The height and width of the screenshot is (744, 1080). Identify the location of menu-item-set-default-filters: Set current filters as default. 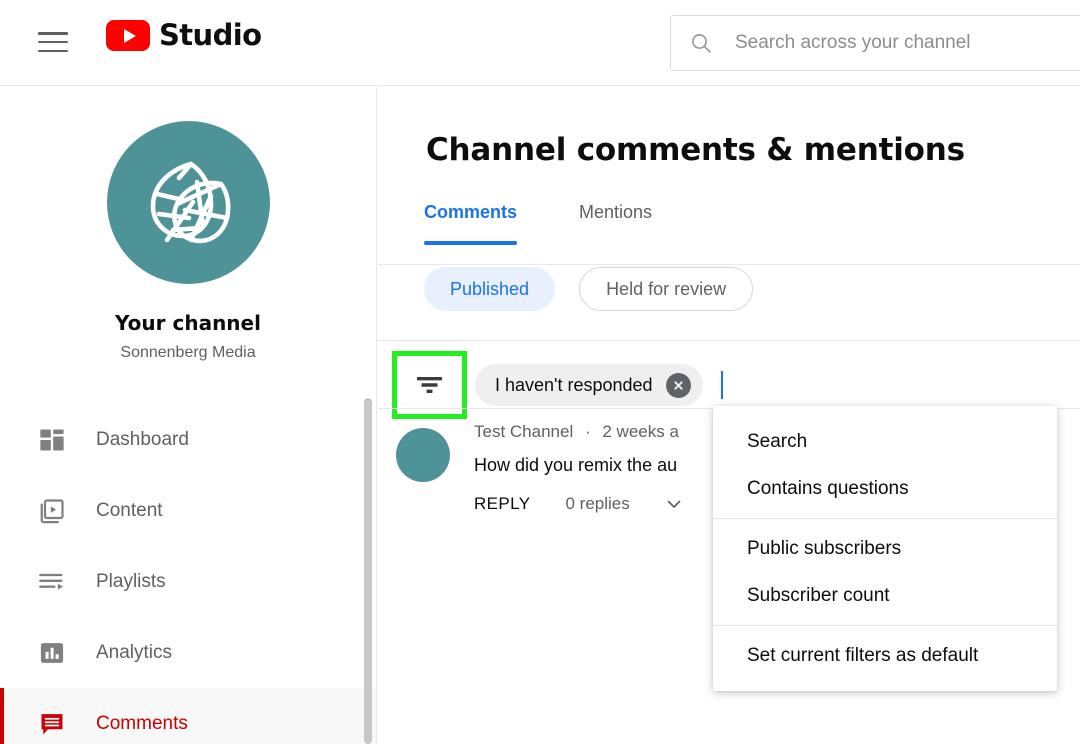
(885, 655).